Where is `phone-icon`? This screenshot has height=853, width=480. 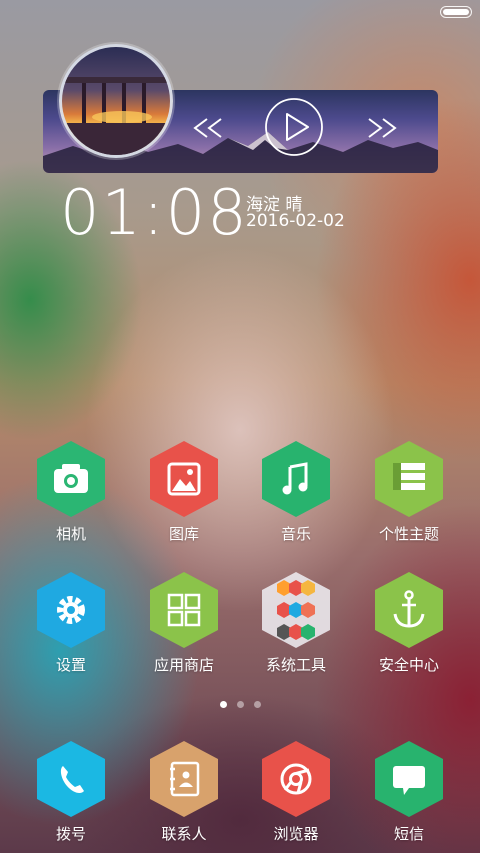
phone-icon is located at coordinates (72, 780).